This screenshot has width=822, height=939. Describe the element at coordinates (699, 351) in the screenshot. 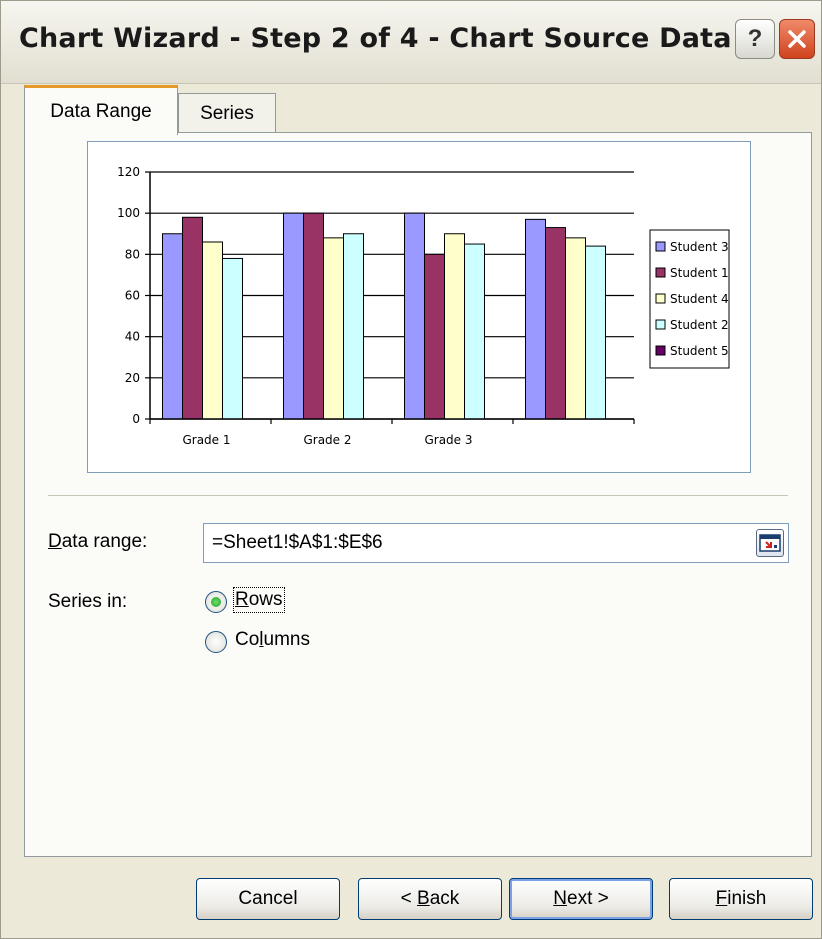

I see `legend-label: Student 5` at that location.